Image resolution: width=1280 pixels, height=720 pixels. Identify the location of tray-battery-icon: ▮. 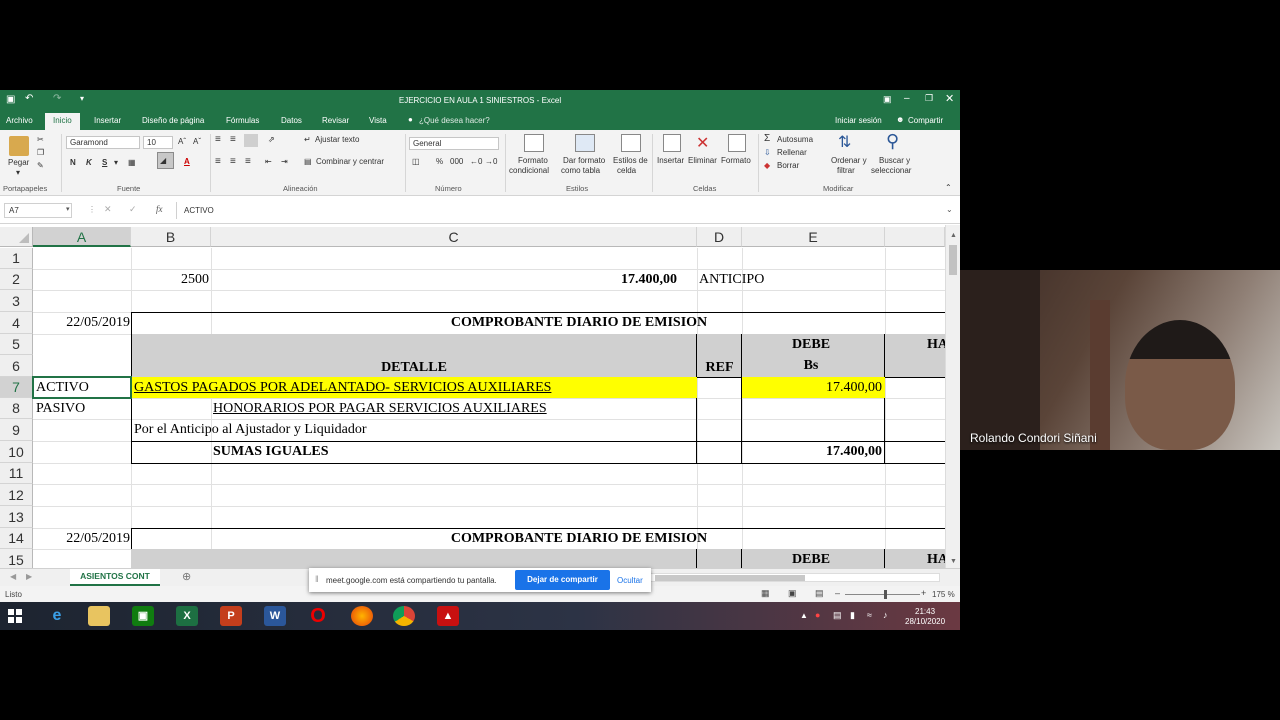
(852, 615).